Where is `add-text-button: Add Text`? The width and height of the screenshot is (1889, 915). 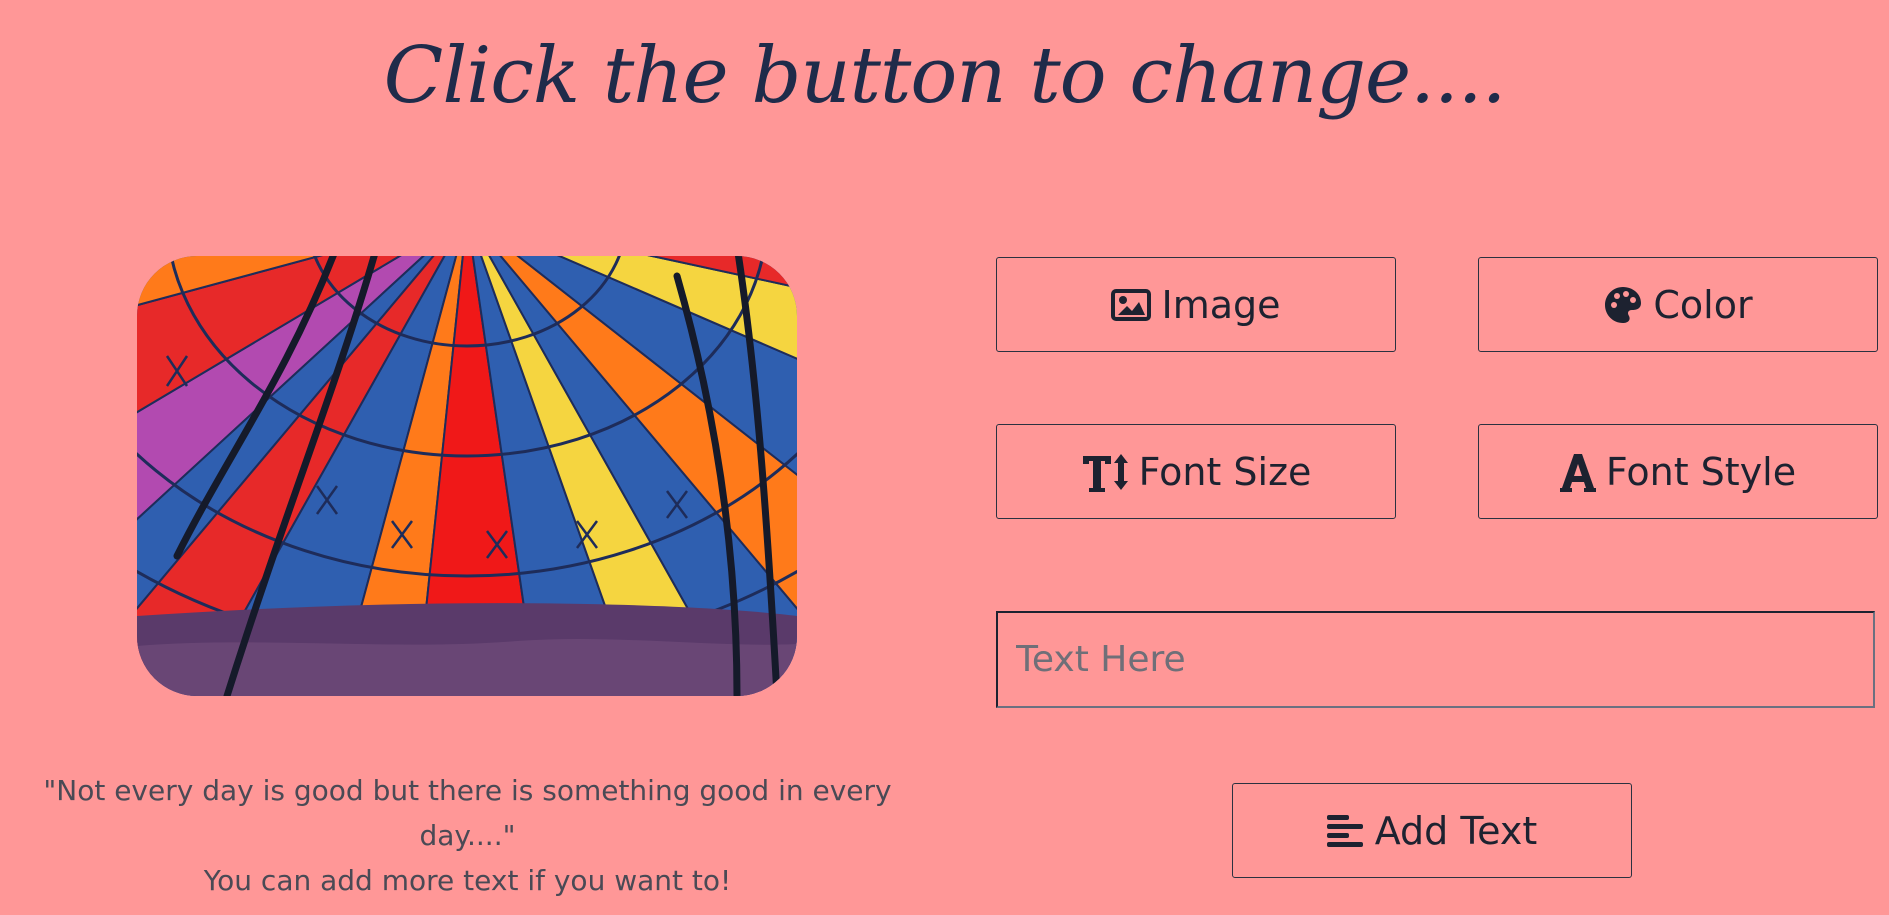 add-text-button: Add Text is located at coordinates (1432, 830).